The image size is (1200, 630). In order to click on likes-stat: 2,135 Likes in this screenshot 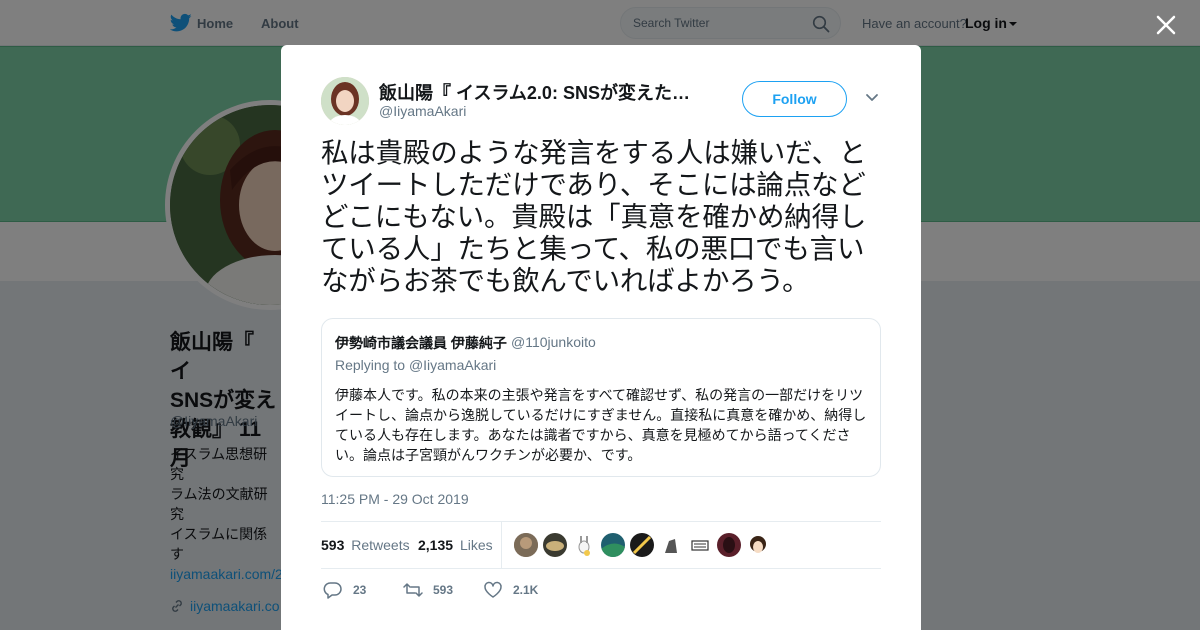, I will do `click(455, 545)`.